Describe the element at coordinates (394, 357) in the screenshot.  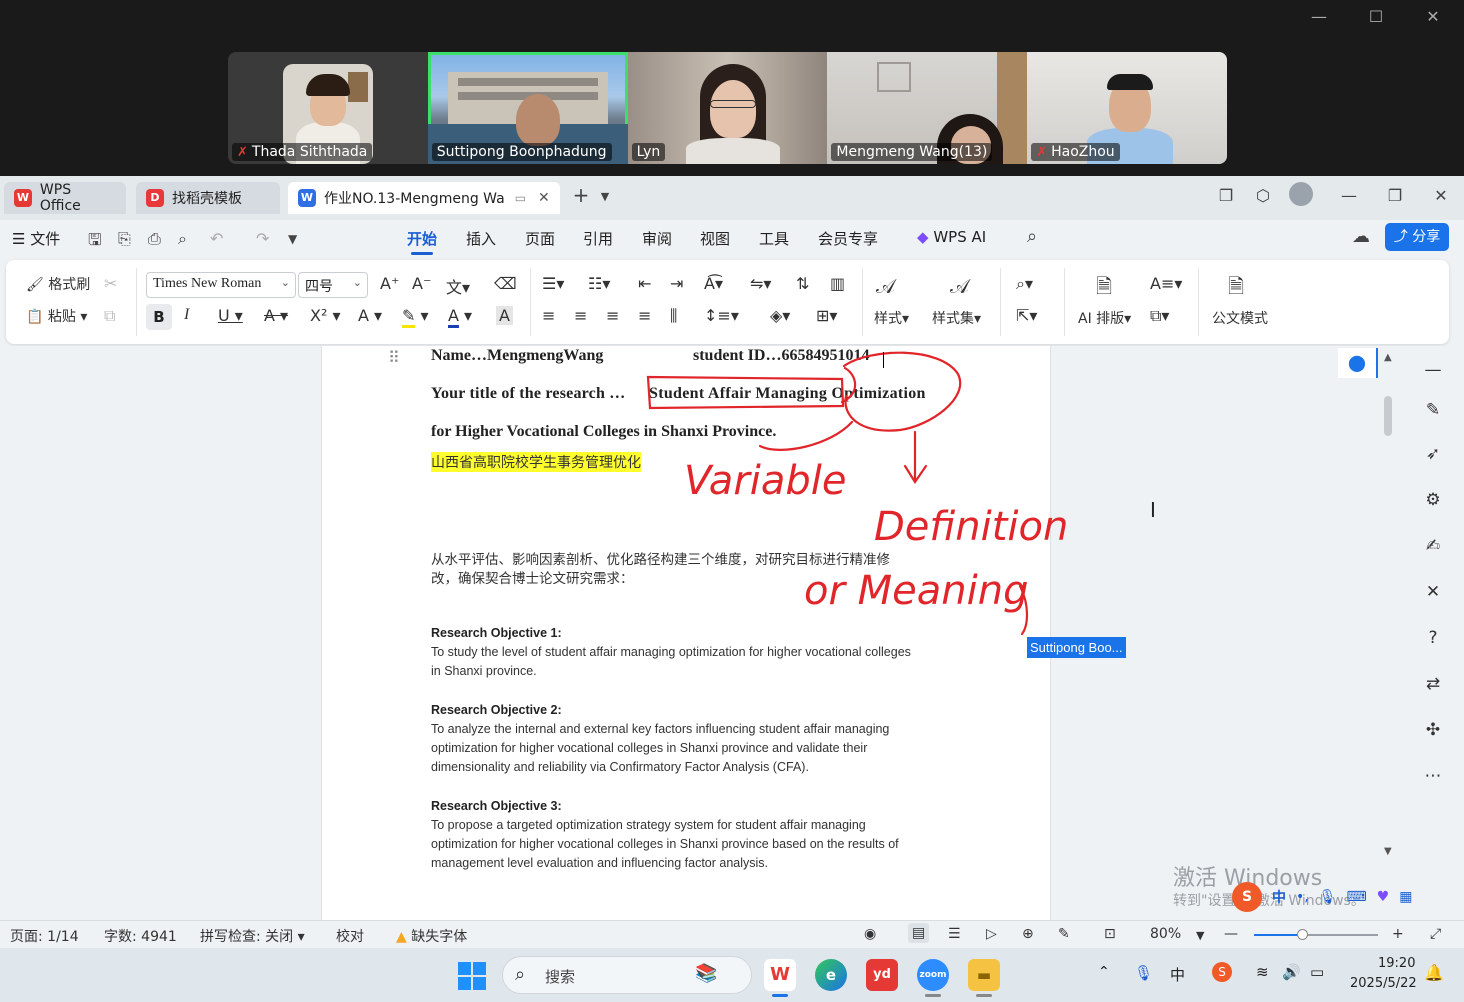
I see `drag-handle-icon: ⠿` at that location.